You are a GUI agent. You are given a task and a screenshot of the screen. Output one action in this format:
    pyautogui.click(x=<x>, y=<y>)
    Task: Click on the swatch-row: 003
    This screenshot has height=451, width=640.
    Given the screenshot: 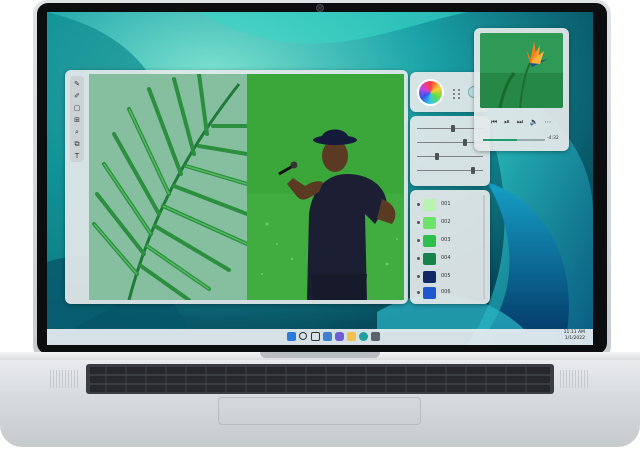 What is the action you would take?
    pyautogui.click(x=451, y=241)
    